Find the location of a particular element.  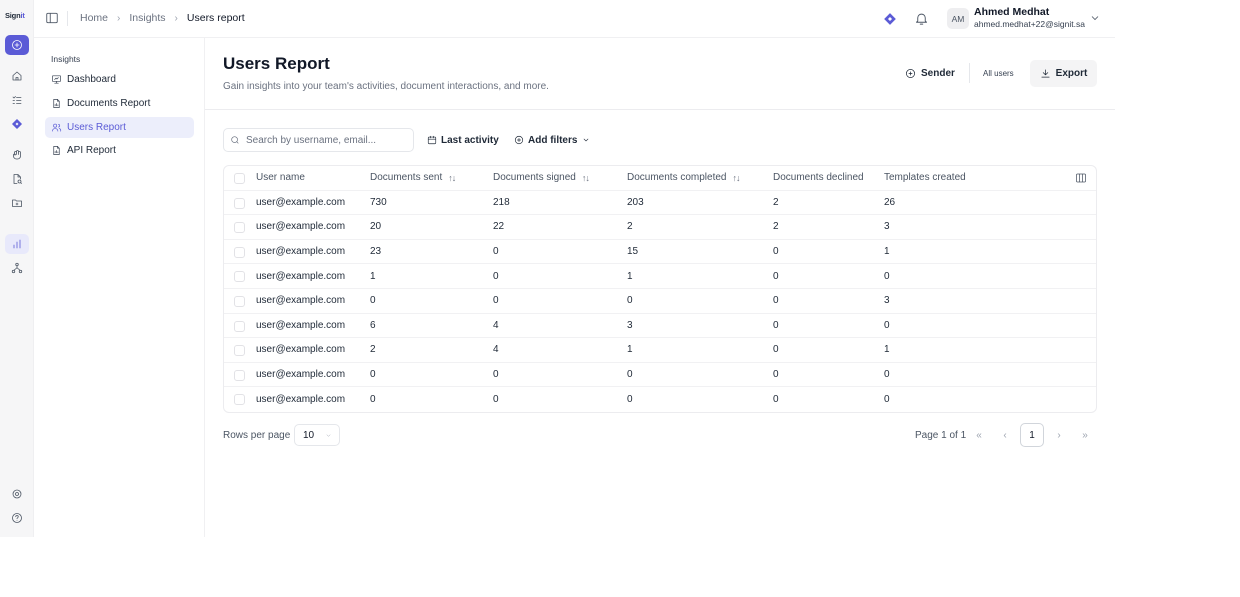

sidebar-item-api-report: API Report is located at coordinates (119, 150).